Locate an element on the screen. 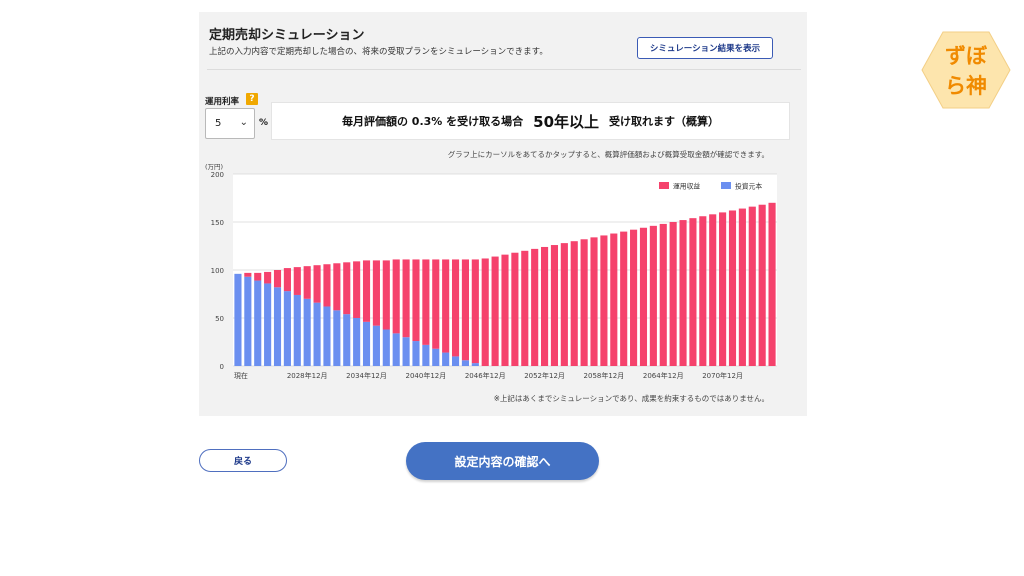 The image size is (1024, 576). confirm-settings-button: 設定内容の確認へ is located at coordinates (502, 461).